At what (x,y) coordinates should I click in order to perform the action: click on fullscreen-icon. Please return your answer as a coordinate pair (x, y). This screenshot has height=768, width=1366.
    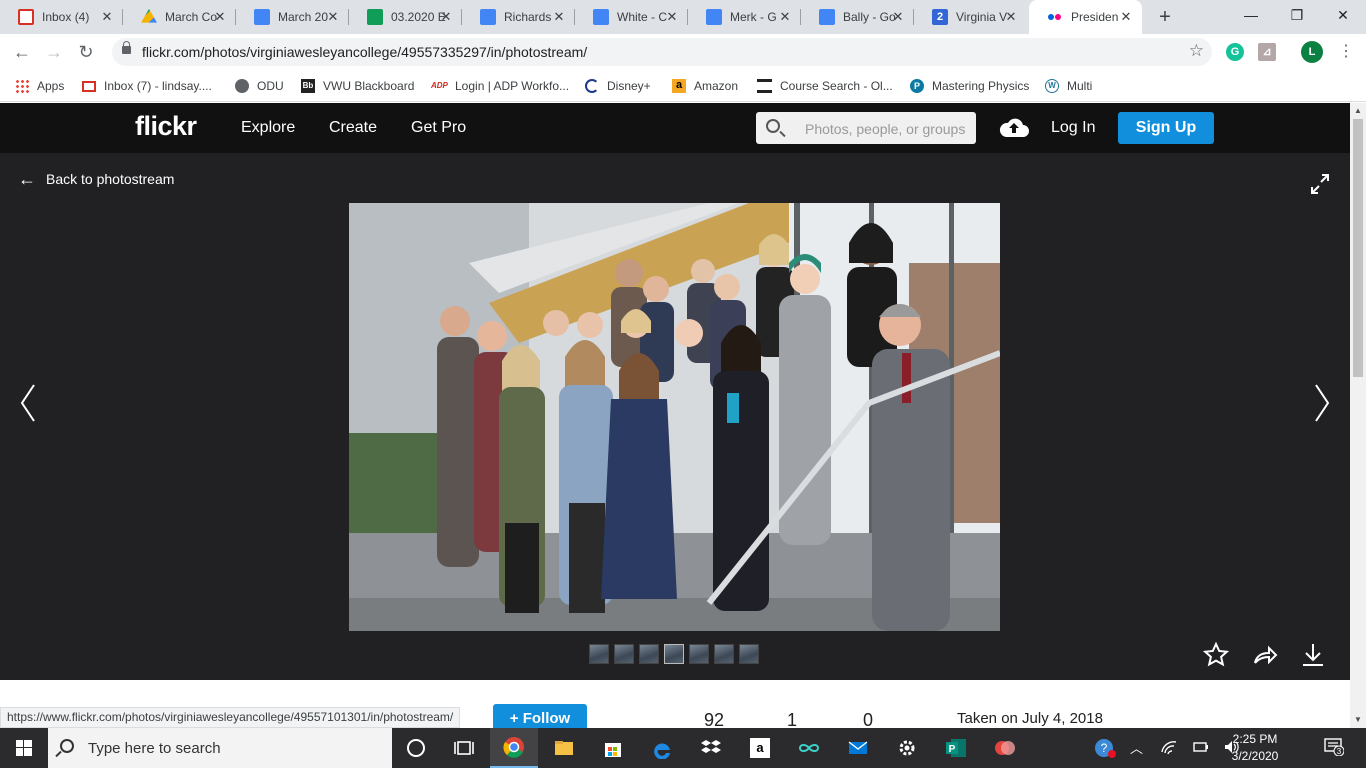
    Looking at the image, I should click on (1320, 184).